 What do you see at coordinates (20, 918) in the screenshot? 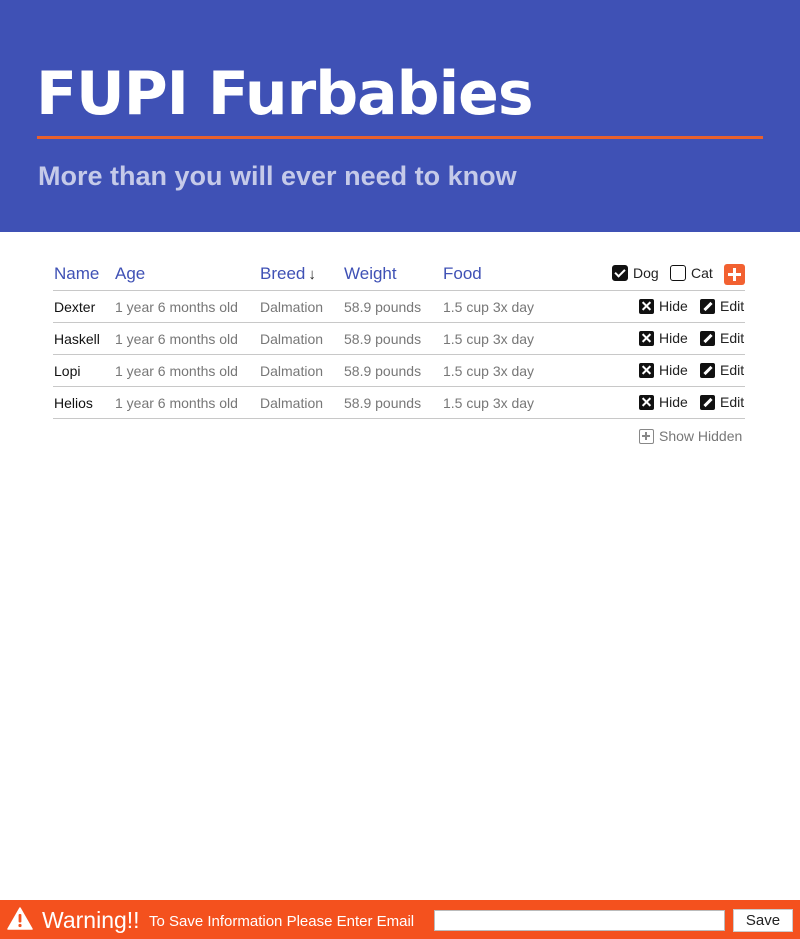
I see `warning-triangle-icon` at bounding box center [20, 918].